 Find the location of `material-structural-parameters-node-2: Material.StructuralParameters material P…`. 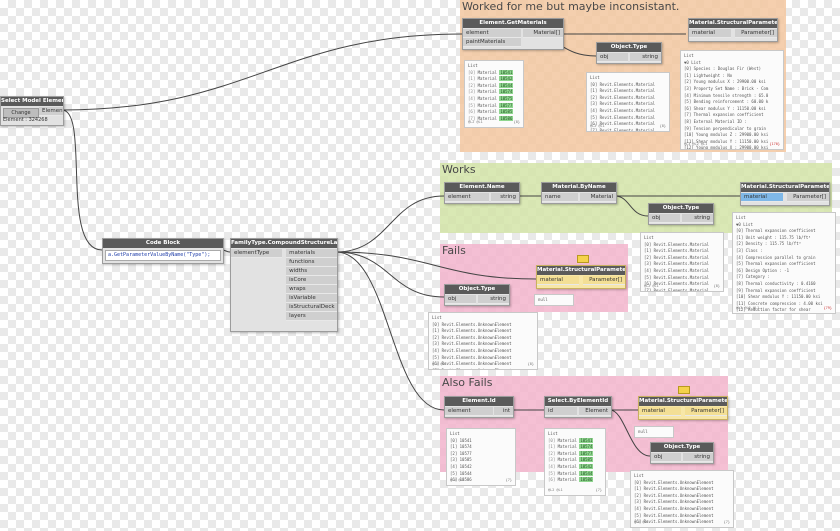

material-structural-parameters-node-2: Material.StructuralParameters material P… is located at coordinates (785, 194).